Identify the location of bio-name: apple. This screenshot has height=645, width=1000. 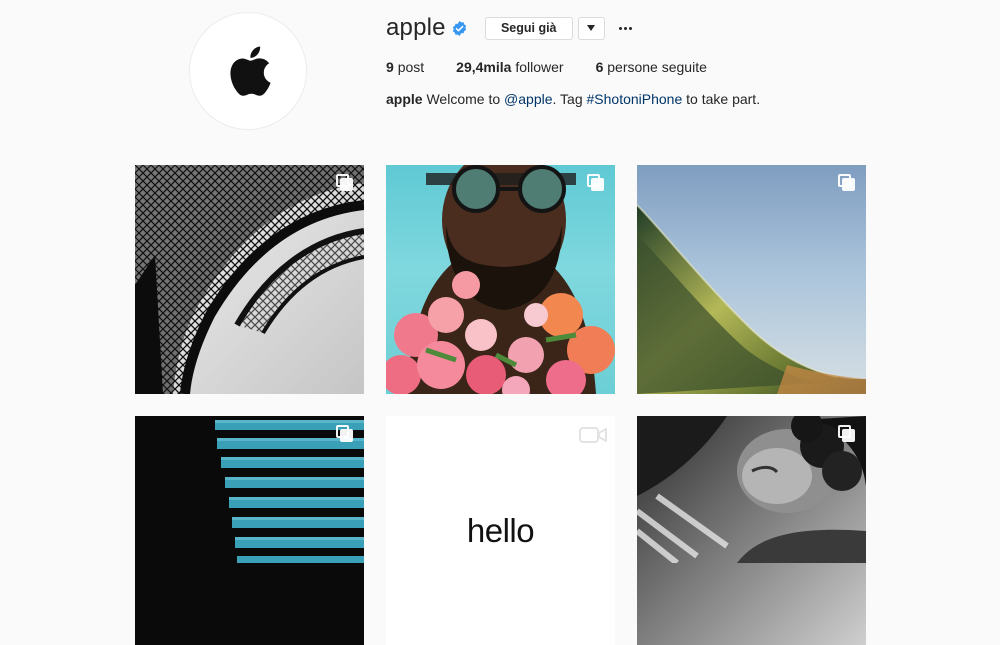
(404, 99).